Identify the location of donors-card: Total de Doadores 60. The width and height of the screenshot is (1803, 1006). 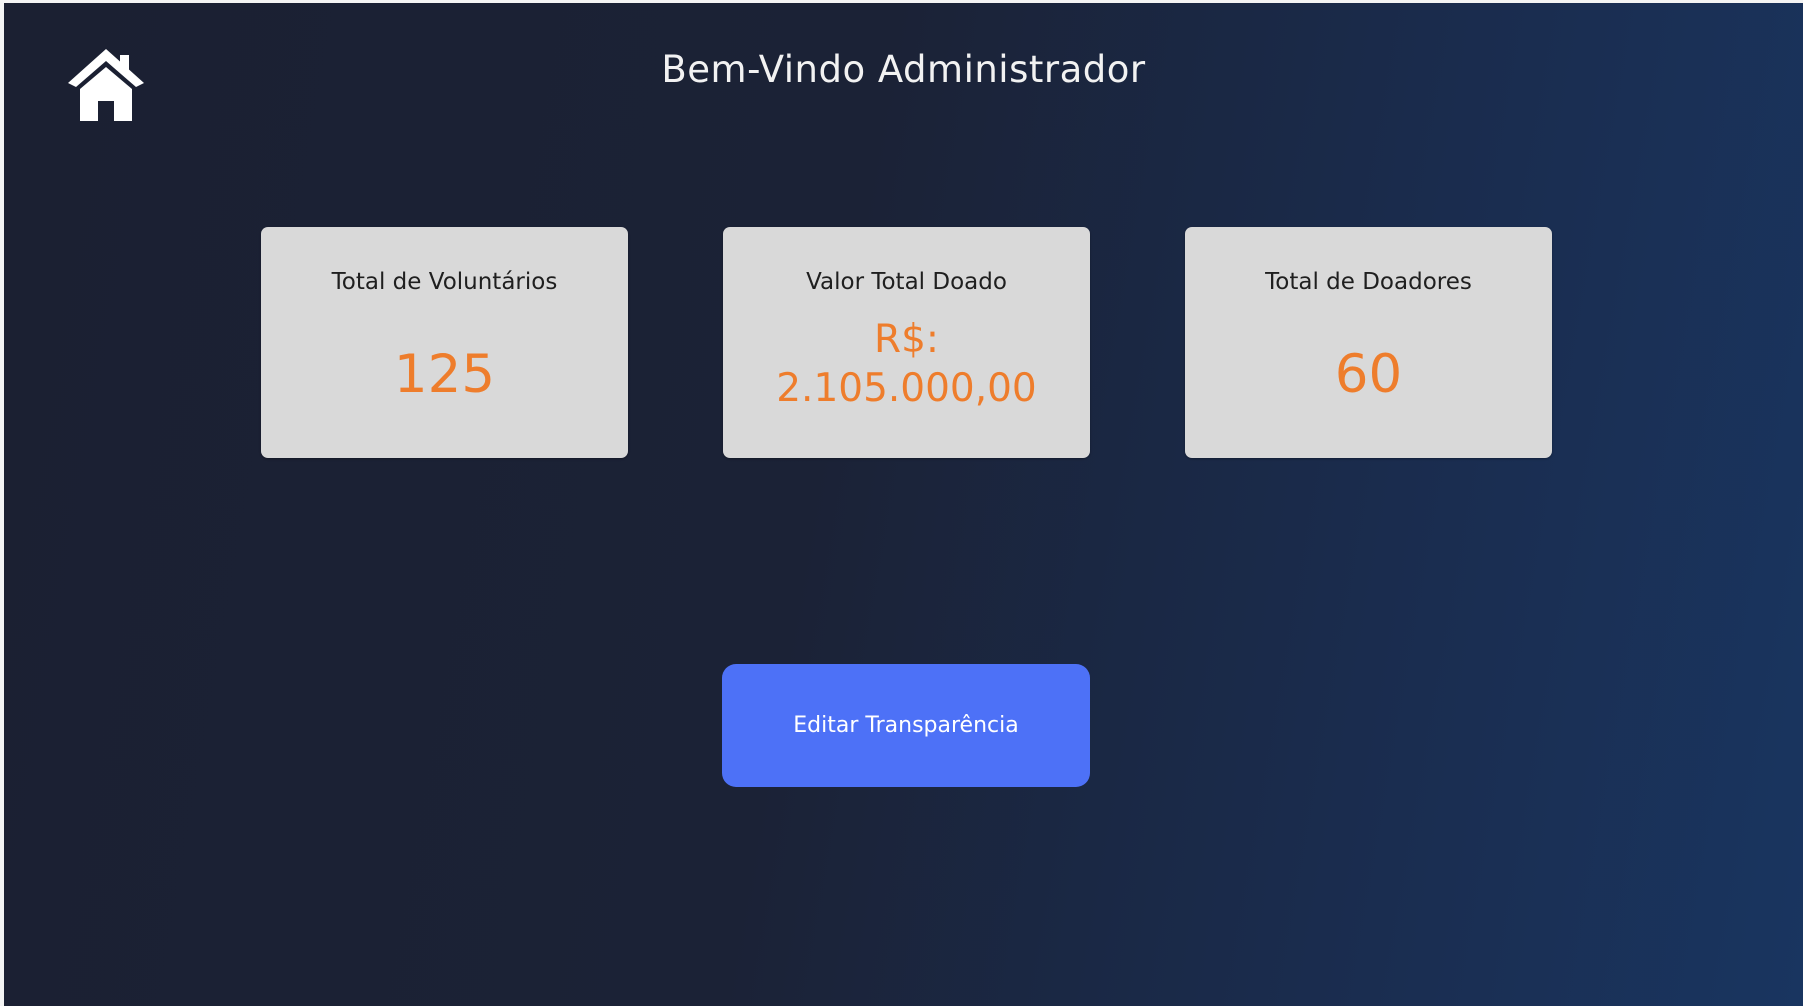
(1368, 342).